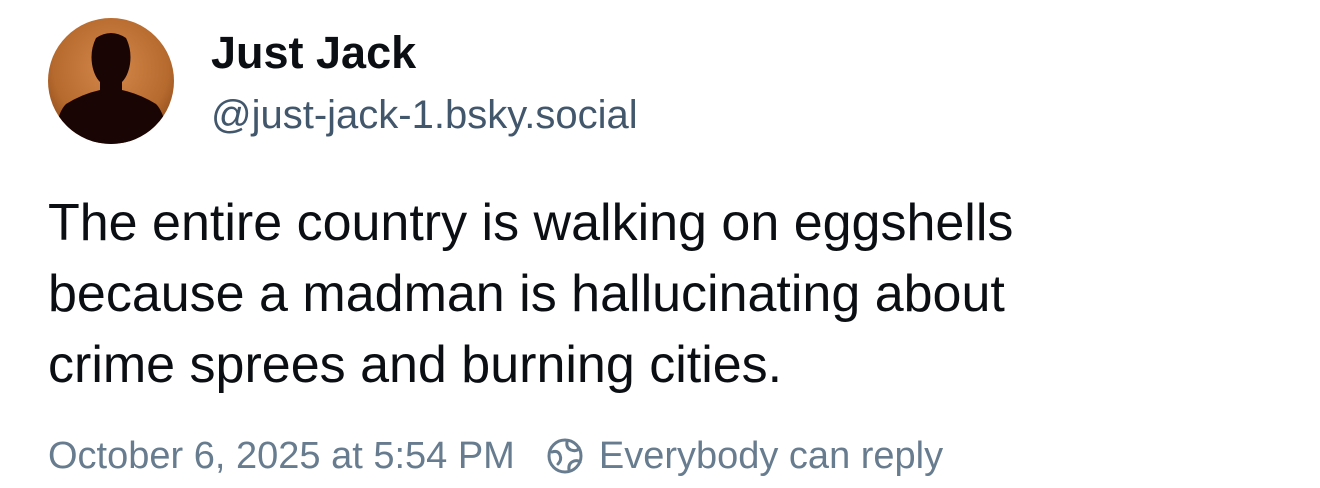 The width and height of the screenshot is (1320, 488). Describe the element at coordinates (313, 53) in the screenshot. I see `author-display-name: Just Jack` at that location.